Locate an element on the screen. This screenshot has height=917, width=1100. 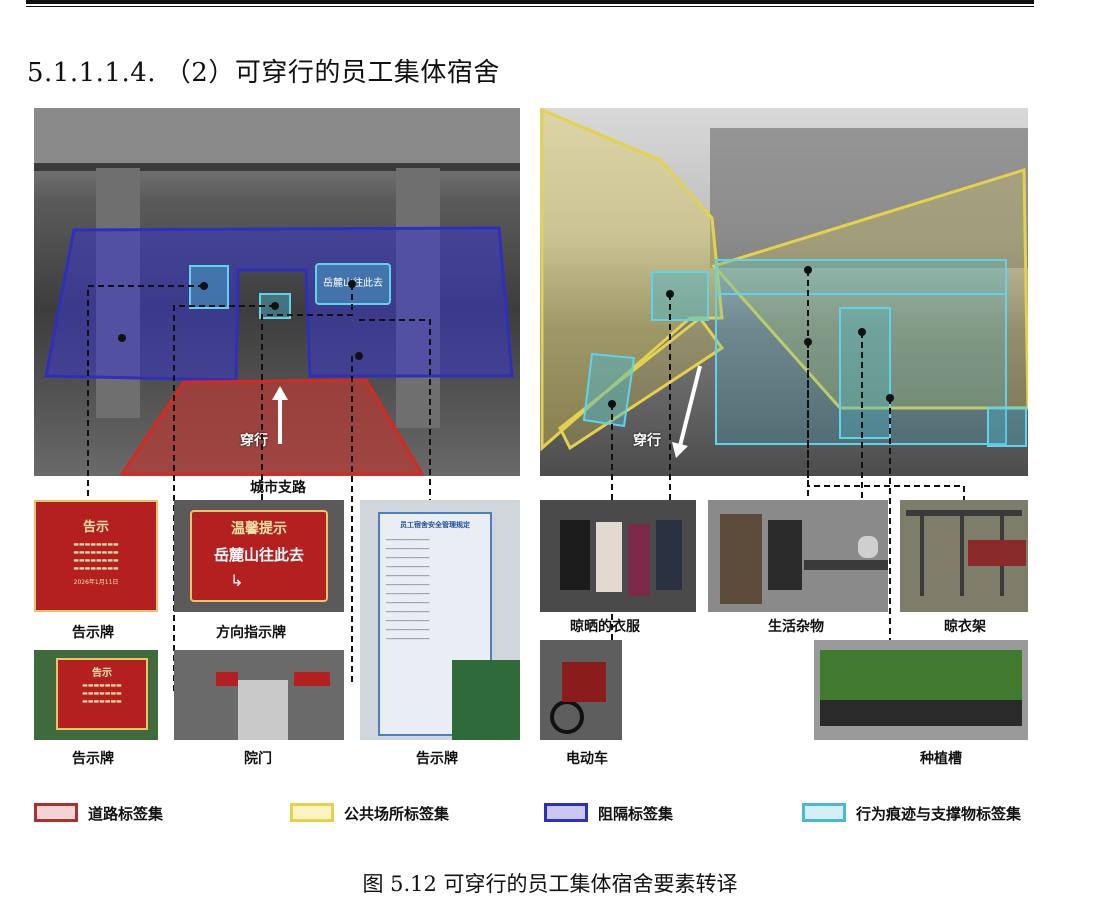
notice-board-2-photo: 告示 ▬▬▬▬▬▬▬ ▬▬▬▬▬▬▬ ▬▬▬▬▬▬▬ is located at coordinates (96, 695).